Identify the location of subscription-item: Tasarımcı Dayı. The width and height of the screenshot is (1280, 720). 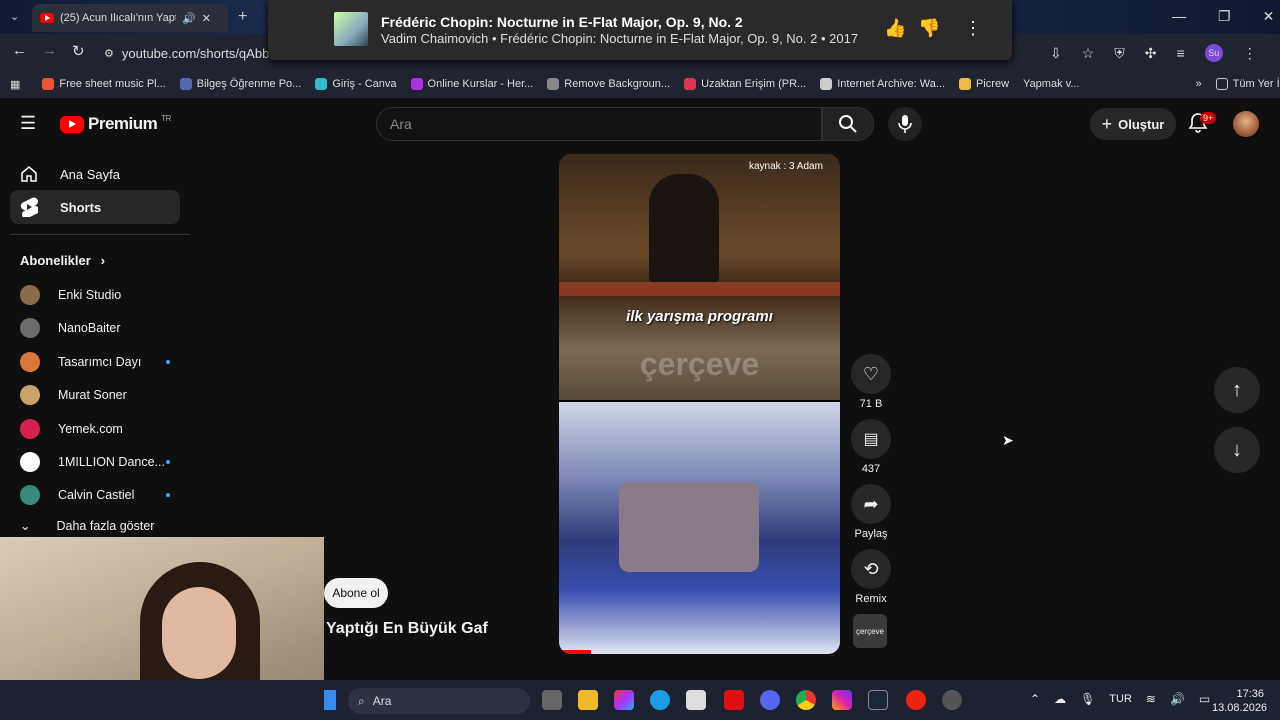
(95, 362).